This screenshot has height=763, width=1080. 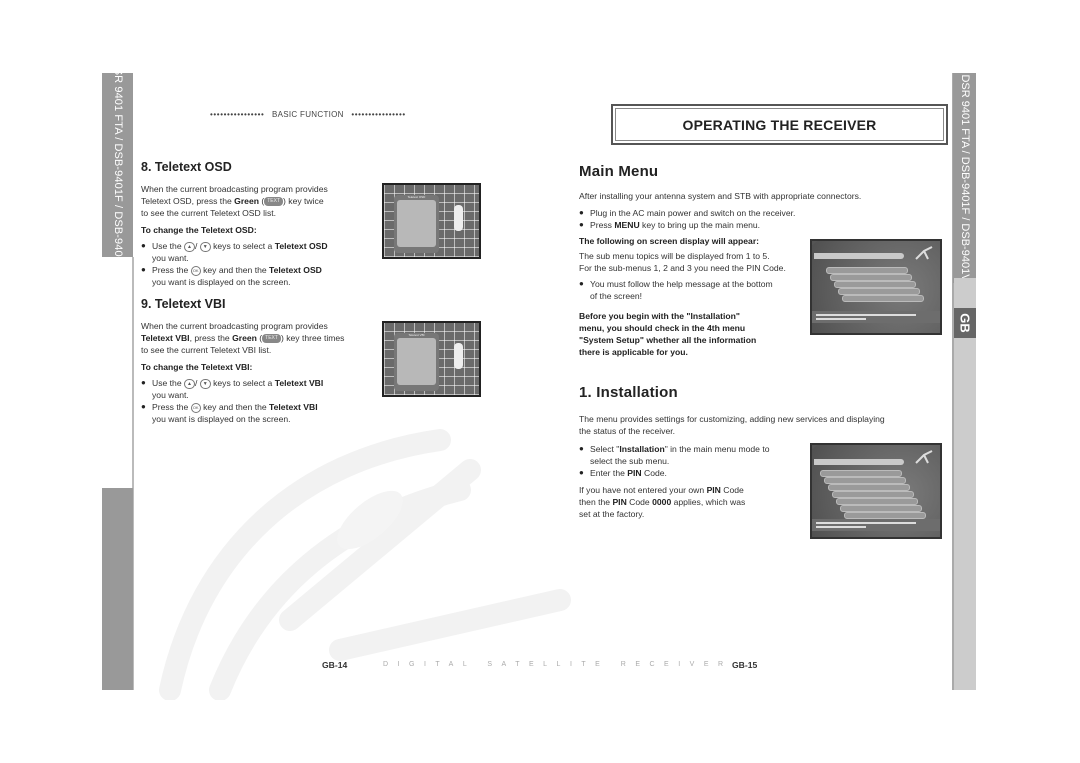 I want to click on section-heading: 8. Teletext OSD, so click(x=186, y=167).